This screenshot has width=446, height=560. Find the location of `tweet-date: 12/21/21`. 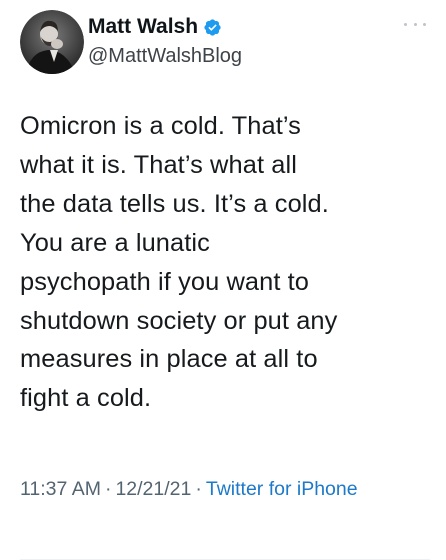

tweet-date: 12/21/21 is located at coordinates (153, 489).